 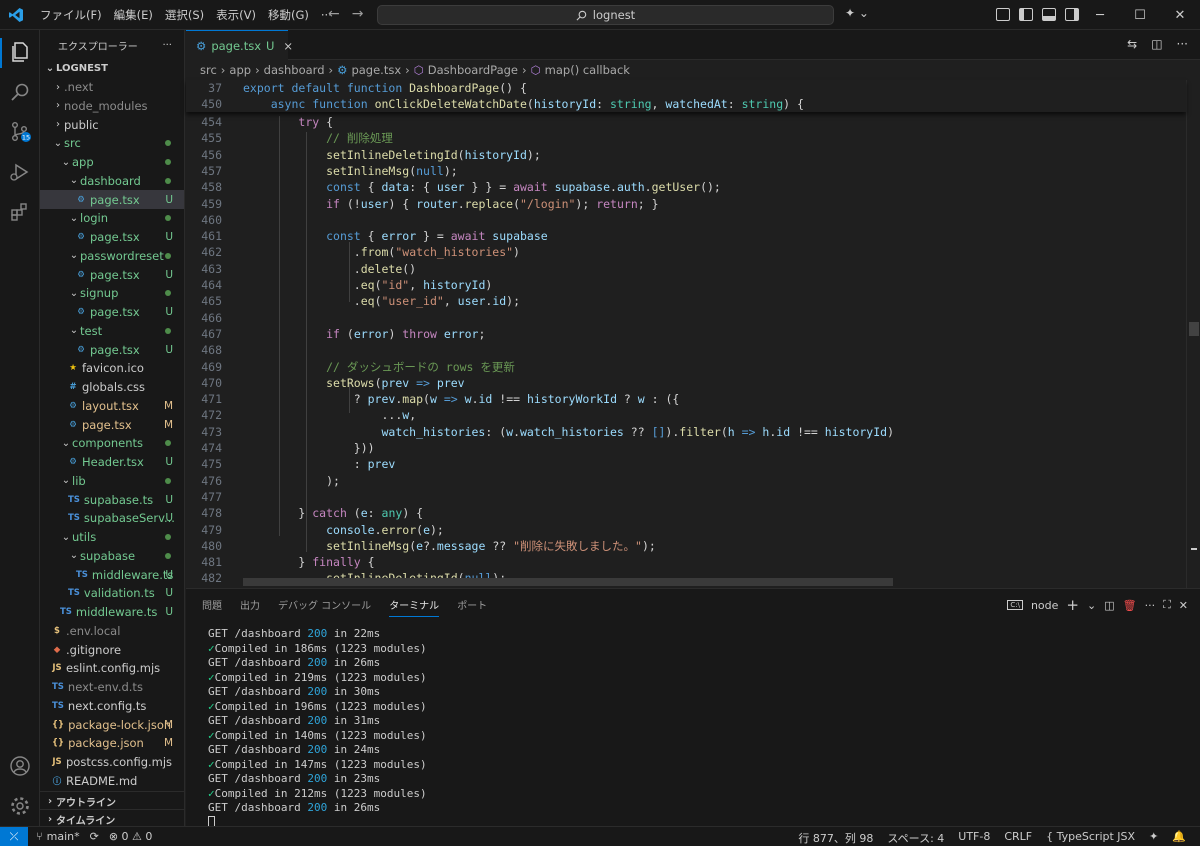 What do you see at coordinates (1153, 838) in the screenshot?
I see `copilot-status-icon: ✦` at bounding box center [1153, 838].